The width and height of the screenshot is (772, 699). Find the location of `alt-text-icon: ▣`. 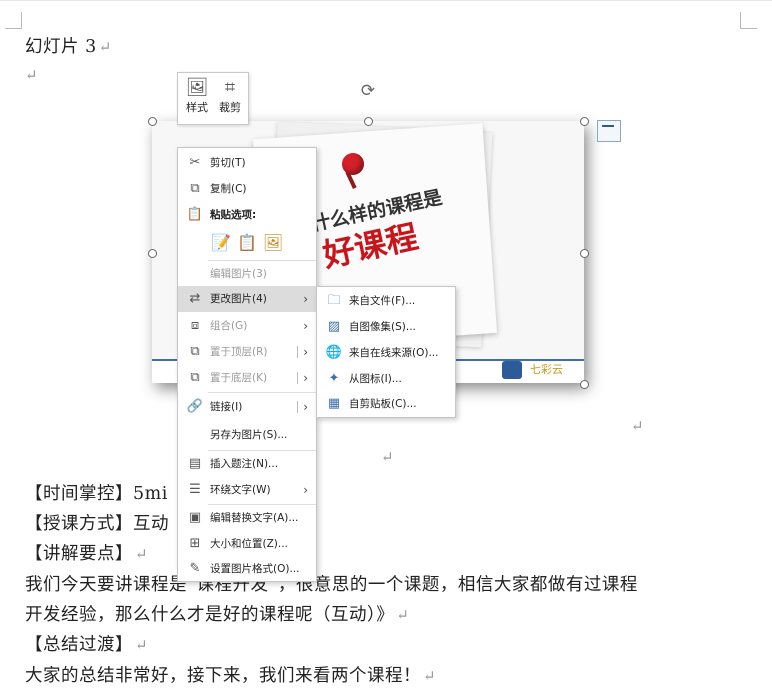

alt-text-icon: ▣ is located at coordinates (195, 517).